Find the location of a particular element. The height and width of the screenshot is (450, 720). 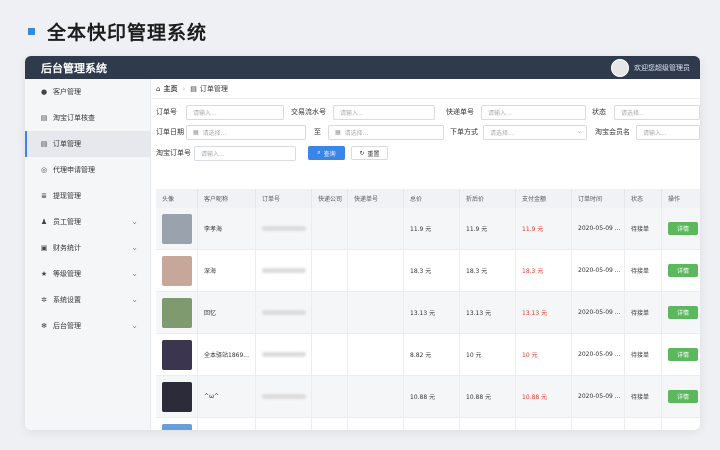

order-no-label: 订单号 is located at coordinates (166, 112).